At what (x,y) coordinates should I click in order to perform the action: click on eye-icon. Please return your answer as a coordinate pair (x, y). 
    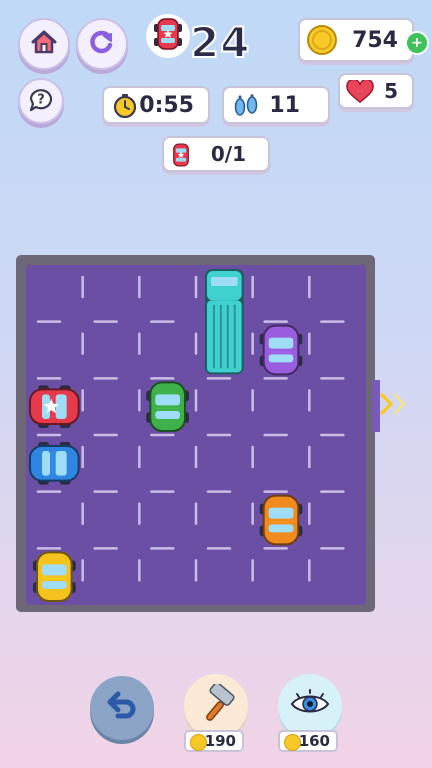
    Looking at the image, I should click on (310, 706).